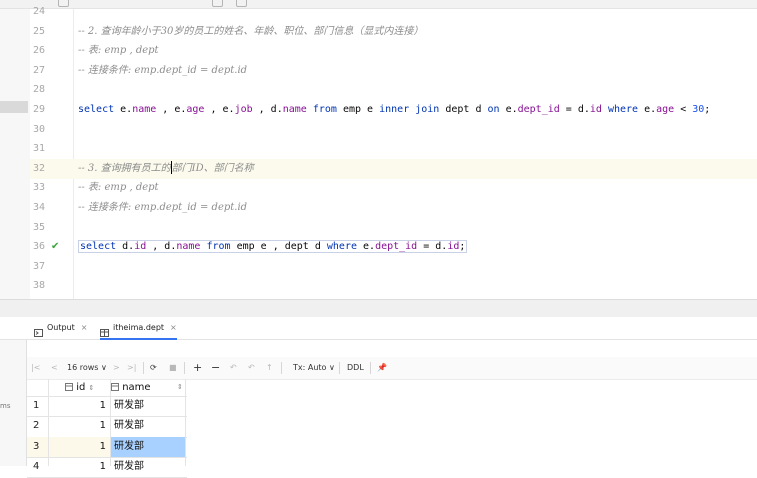  Describe the element at coordinates (38, 286) in the screenshot. I see `line-number: 38` at that location.